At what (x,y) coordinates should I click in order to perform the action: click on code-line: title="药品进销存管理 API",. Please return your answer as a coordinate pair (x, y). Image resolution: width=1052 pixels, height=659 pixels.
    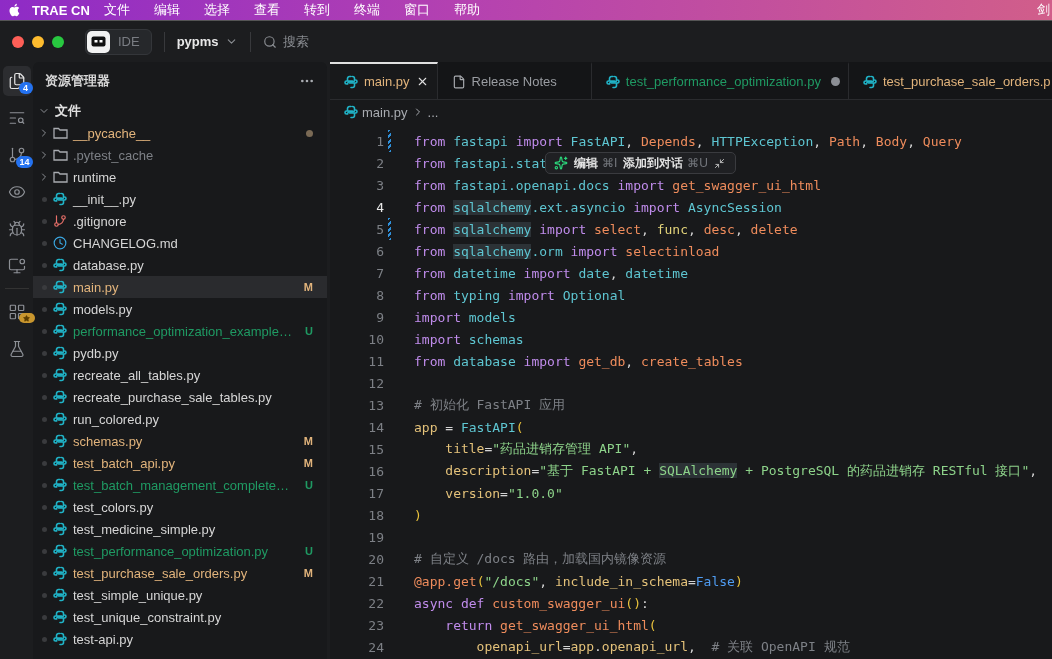
    Looking at the image, I should click on (541, 449).